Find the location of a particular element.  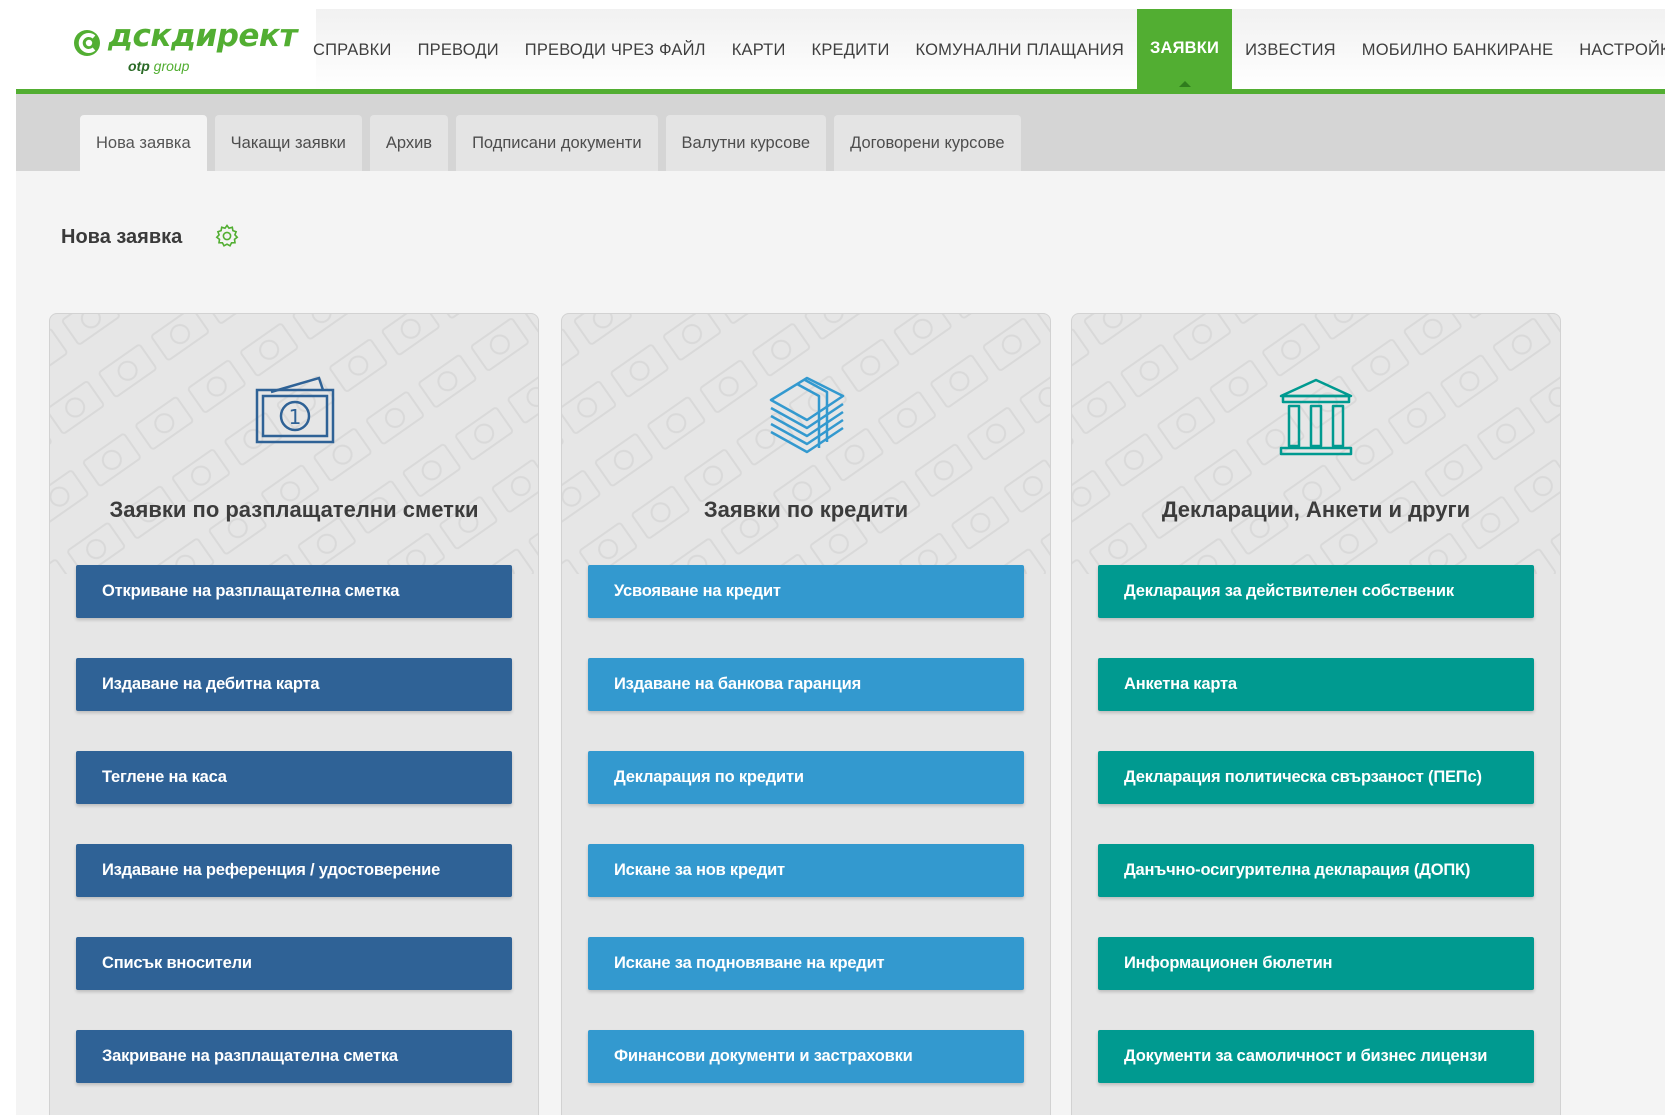

dsk-direct-logo: дскдирект otp group is located at coordinates (184, 48).